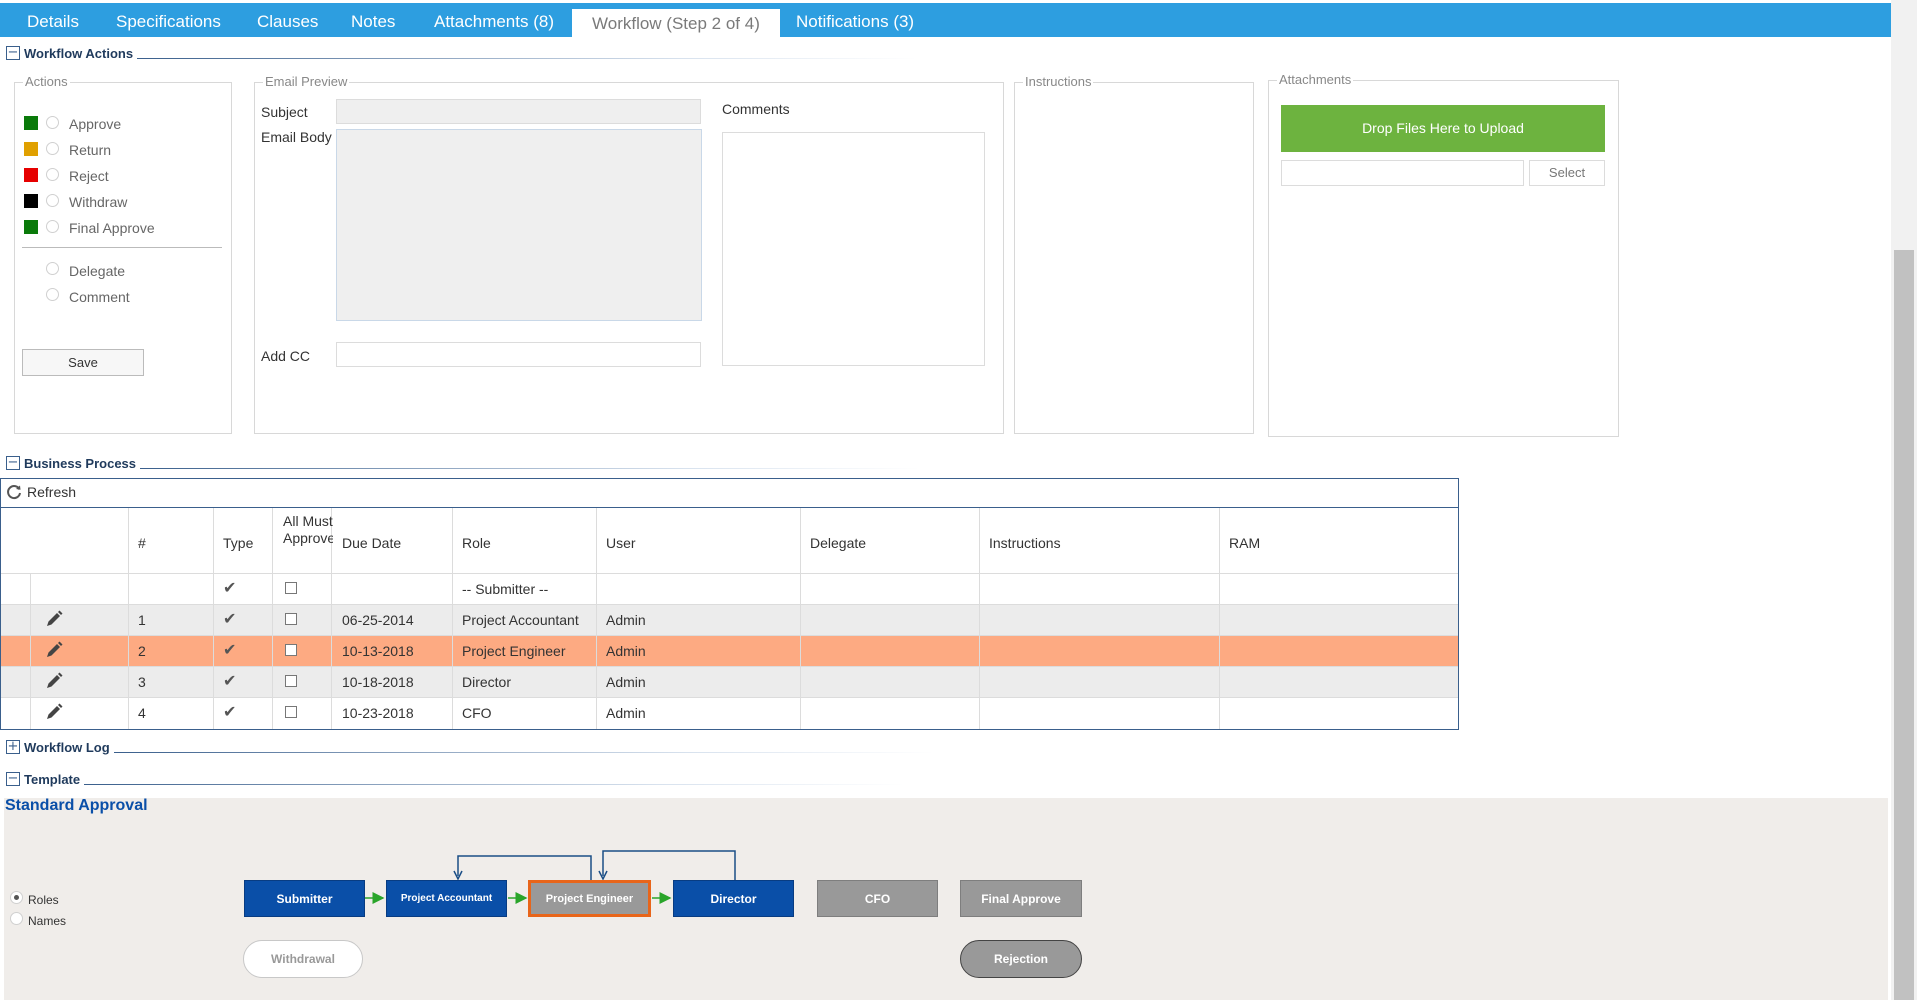 The image size is (1917, 1000). Describe the element at coordinates (877, 898) in the screenshot. I see `node-cfo: CFO` at that location.